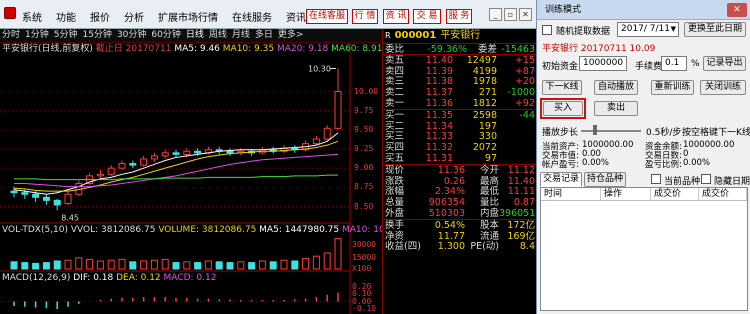 This screenshot has width=750, height=314. I want to click on stats-l2-3: 量比, so click(489, 203).